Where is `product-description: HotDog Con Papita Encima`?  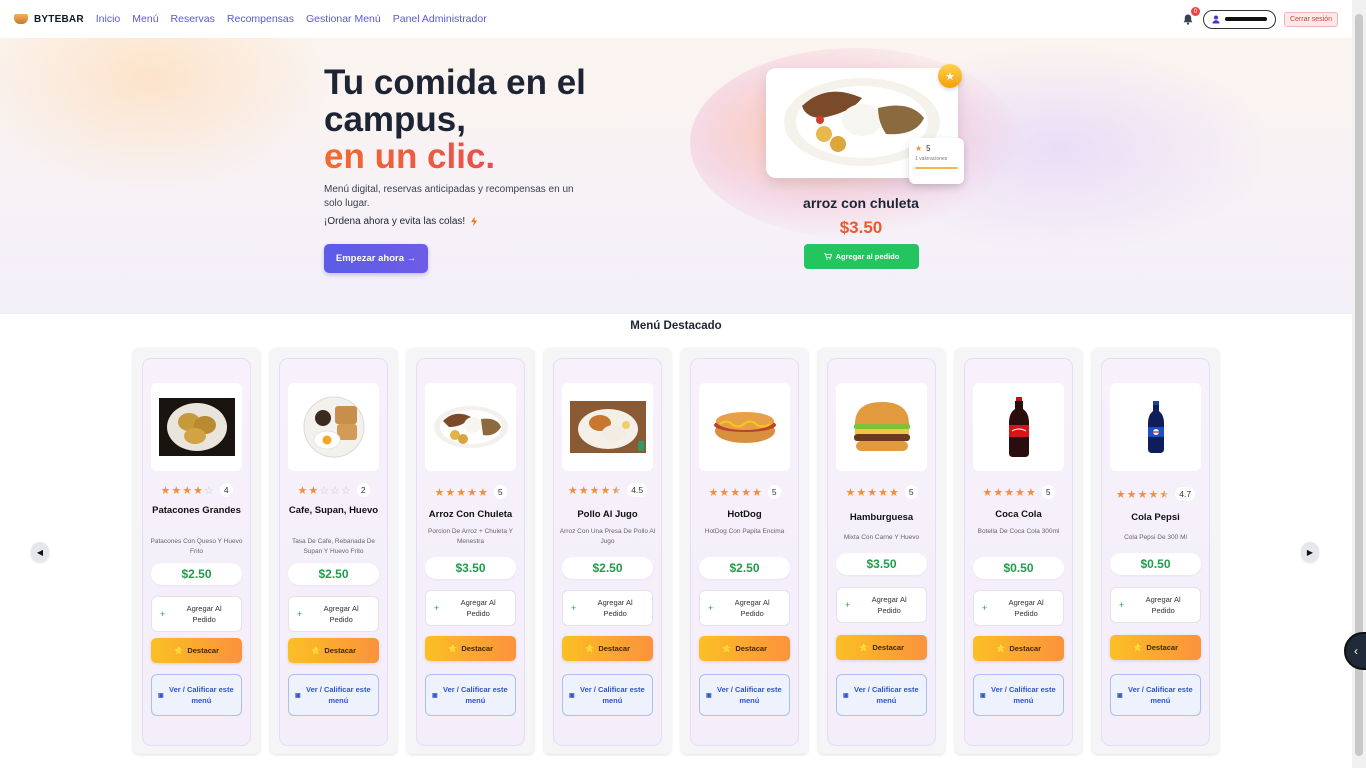
product-description: HotDog Con Papita Encima is located at coordinates (744, 531).